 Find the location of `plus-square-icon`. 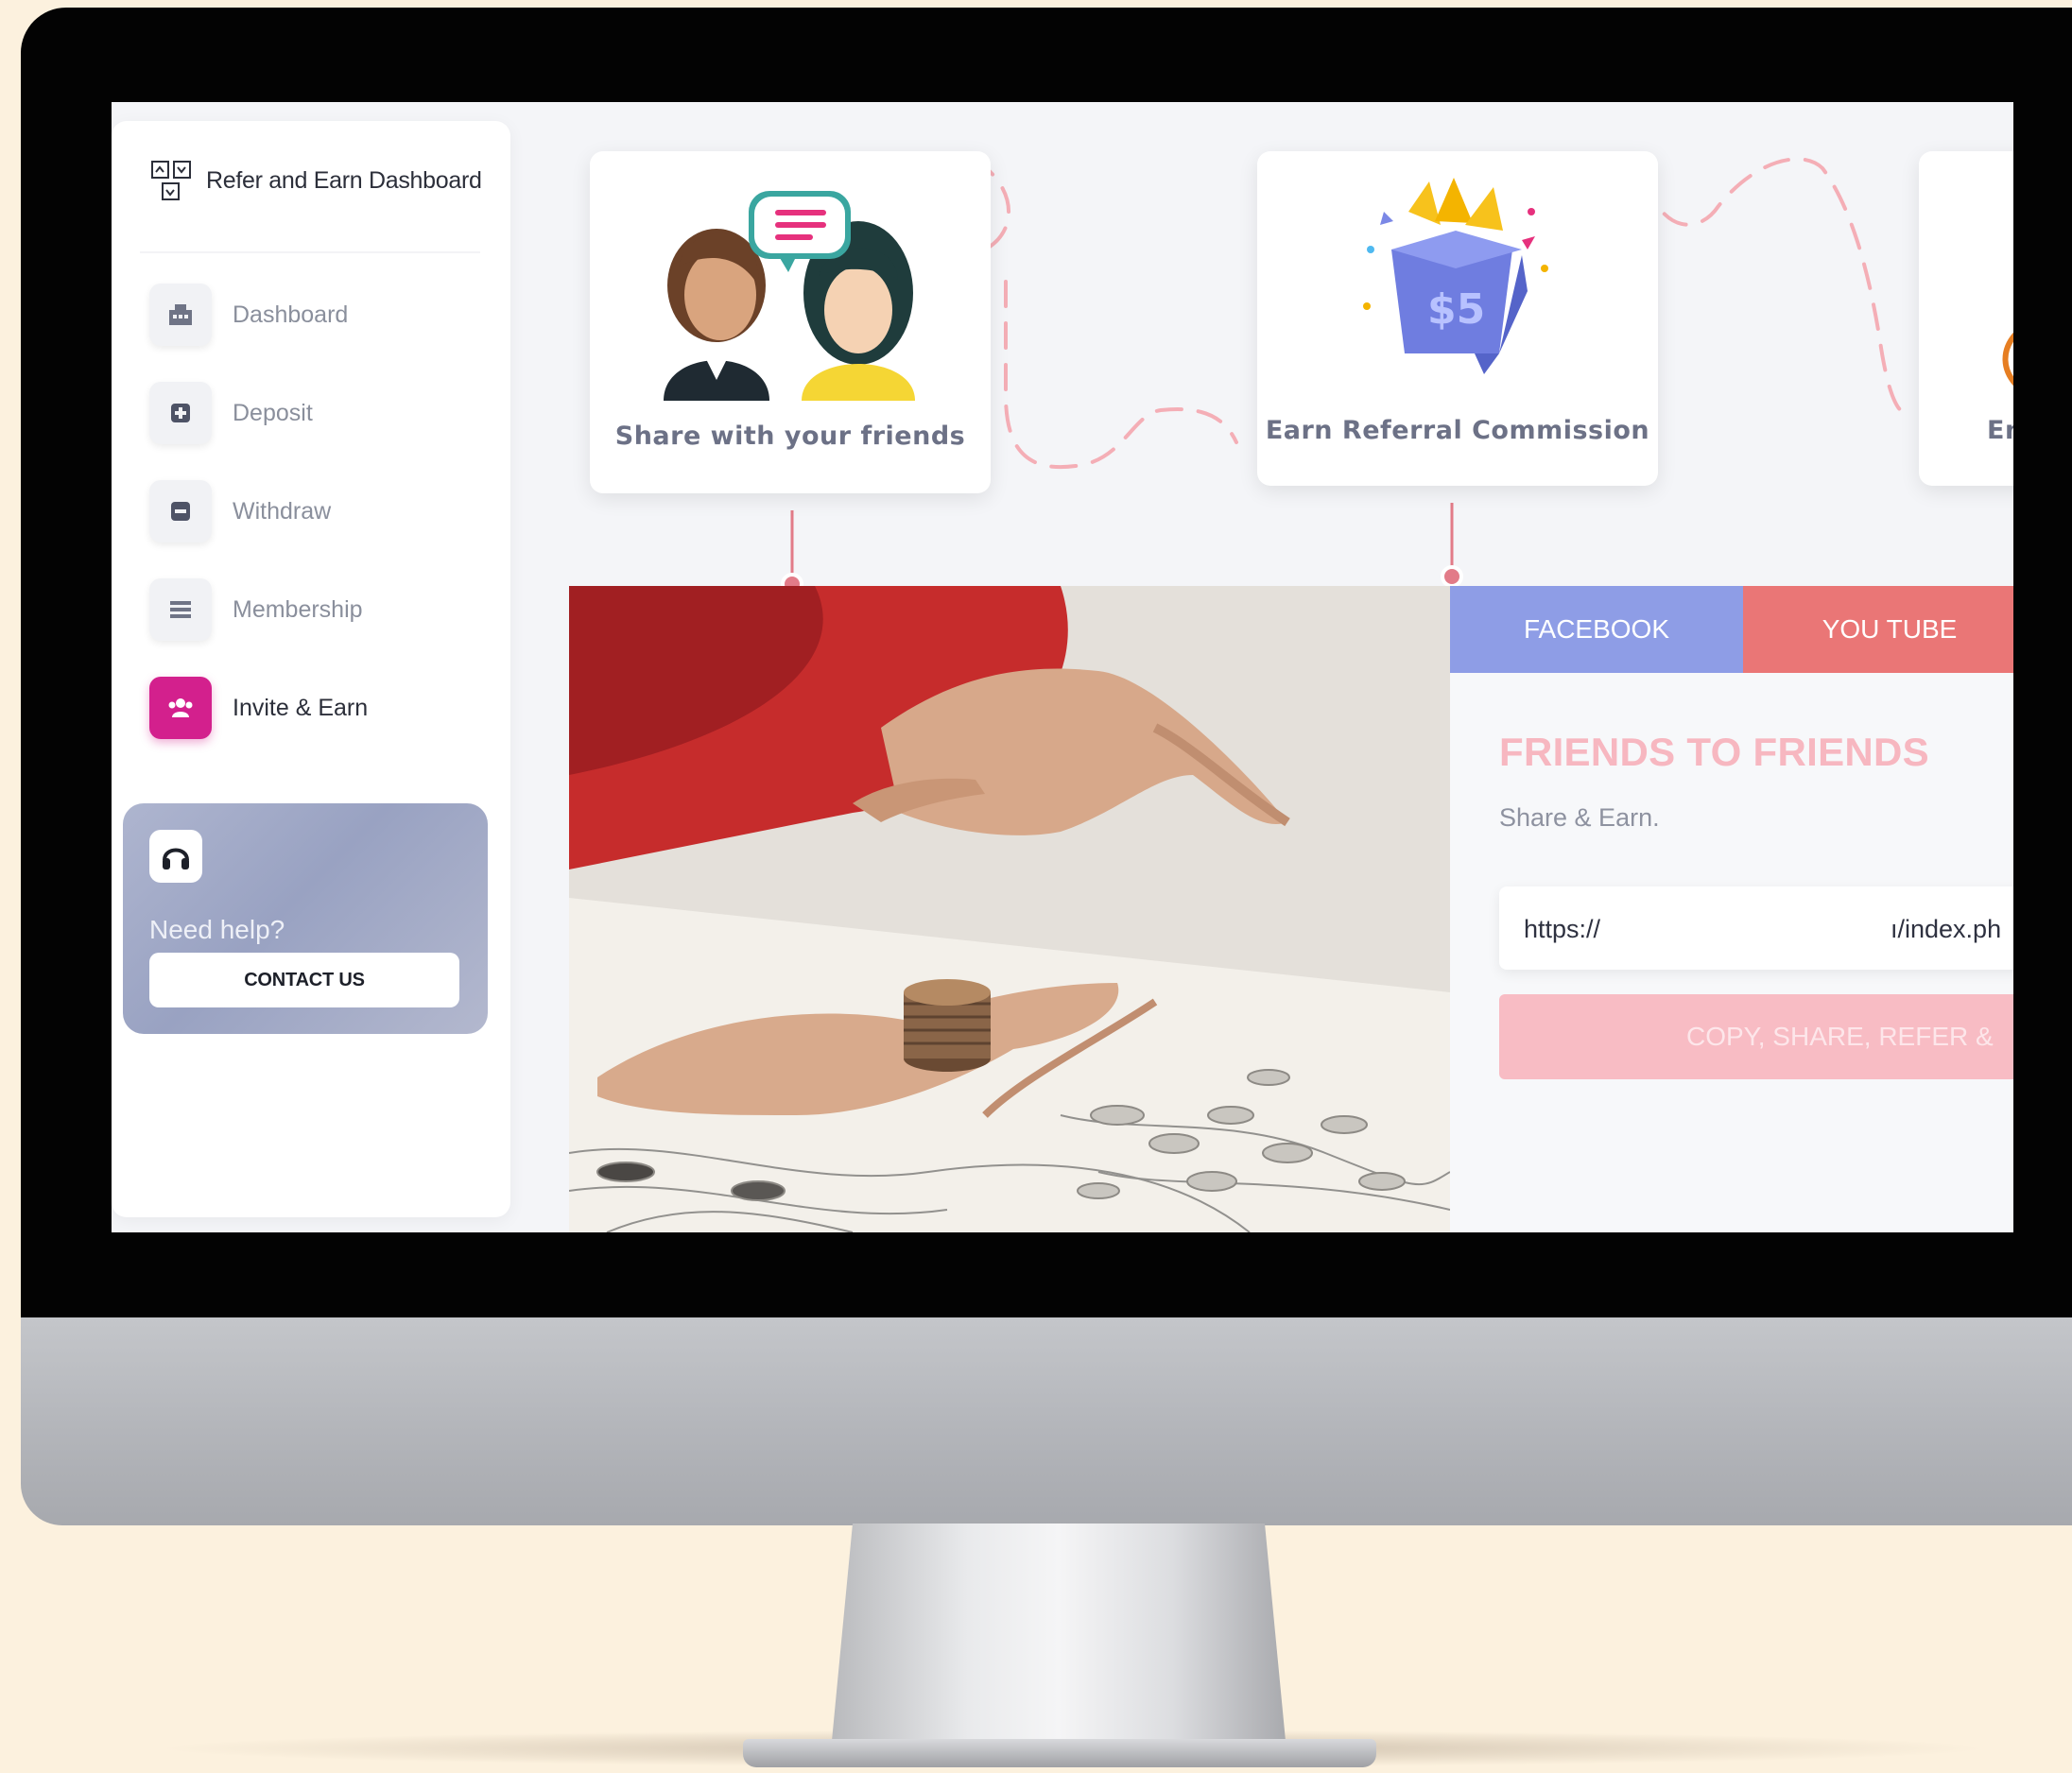

plus-square-icon is located at coordinates (181, 413).